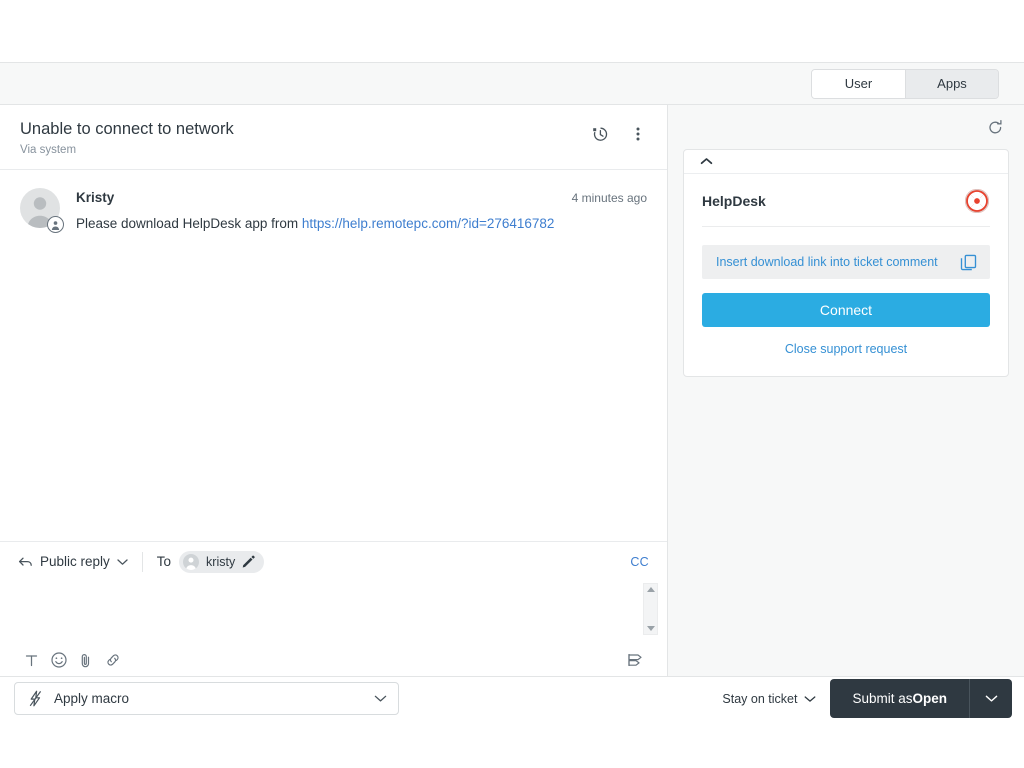  I want to click on tab-user: User, so click(858, 83).